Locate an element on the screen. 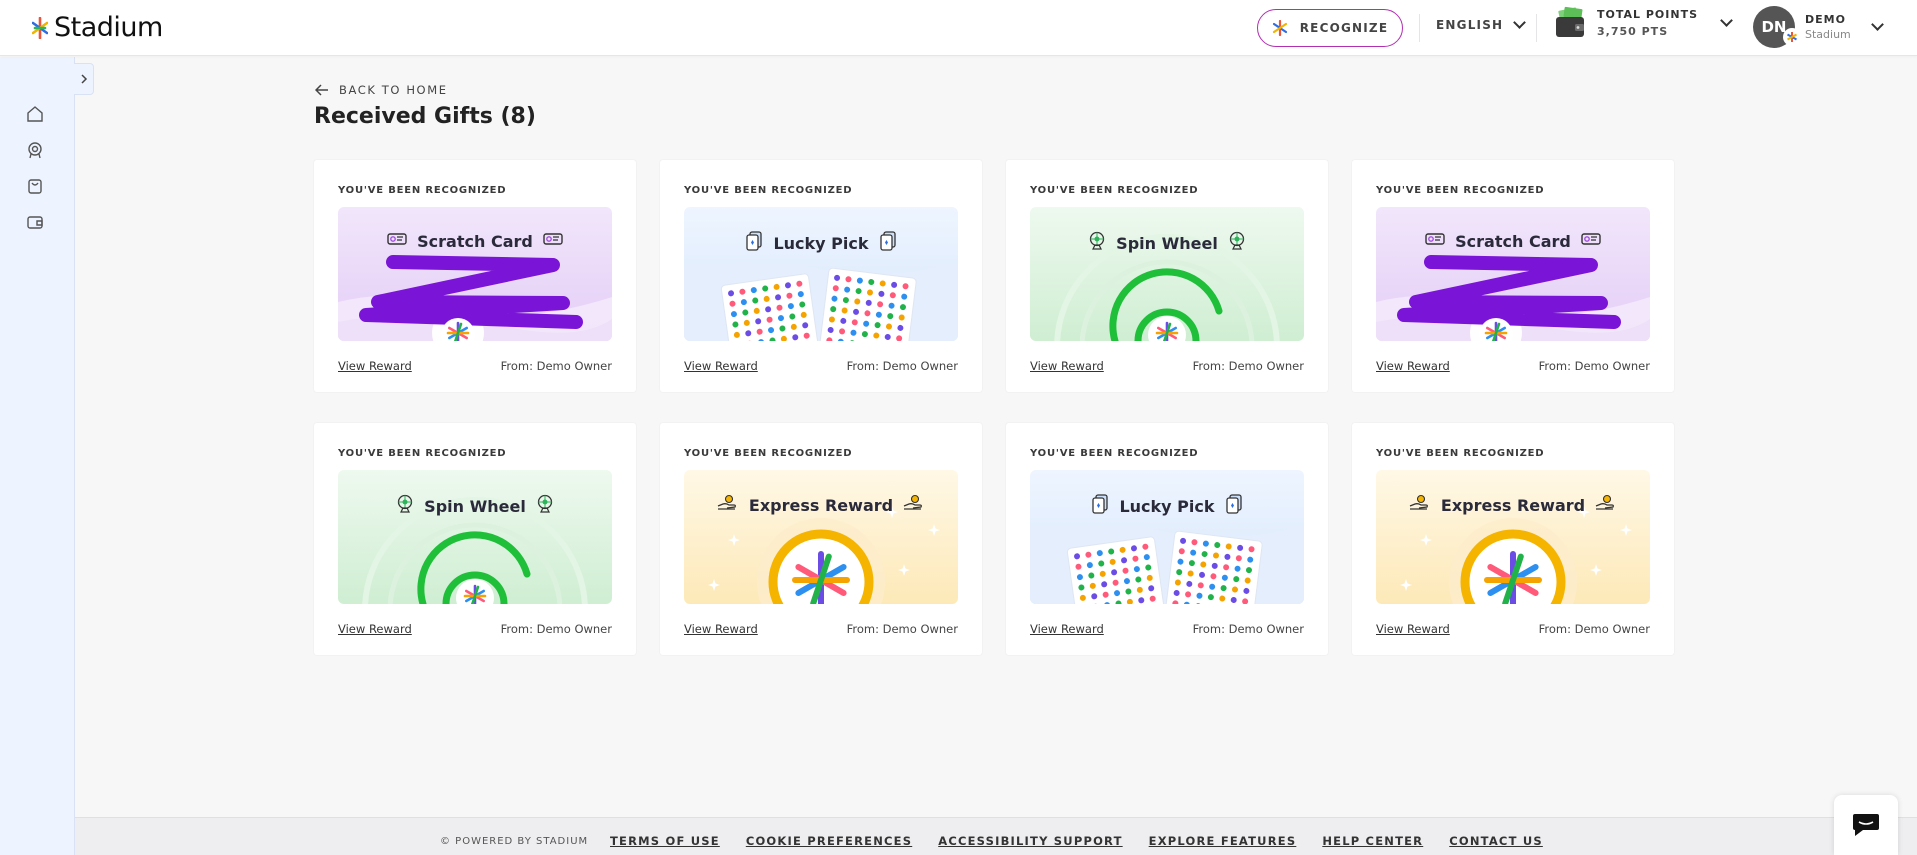 This screenshot has height=855, width=1917. chevron-right-icon is located at coordinates (83, 79).